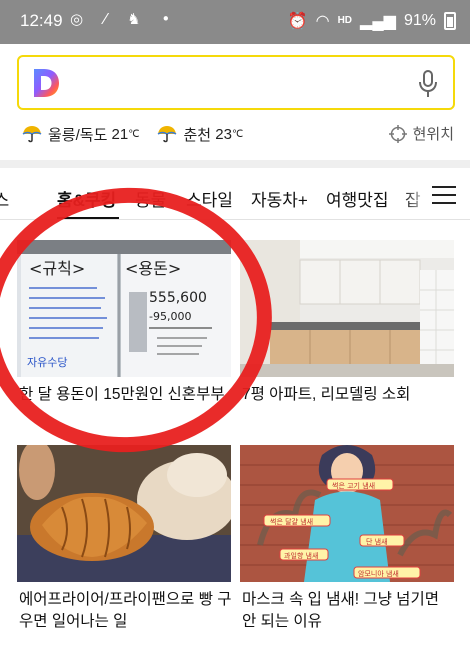 Image resolution: width=470 pixels, height=653 pixels. I want to click on notification-icons: ◎ ⁄ ♞ •, so click(124, 19).